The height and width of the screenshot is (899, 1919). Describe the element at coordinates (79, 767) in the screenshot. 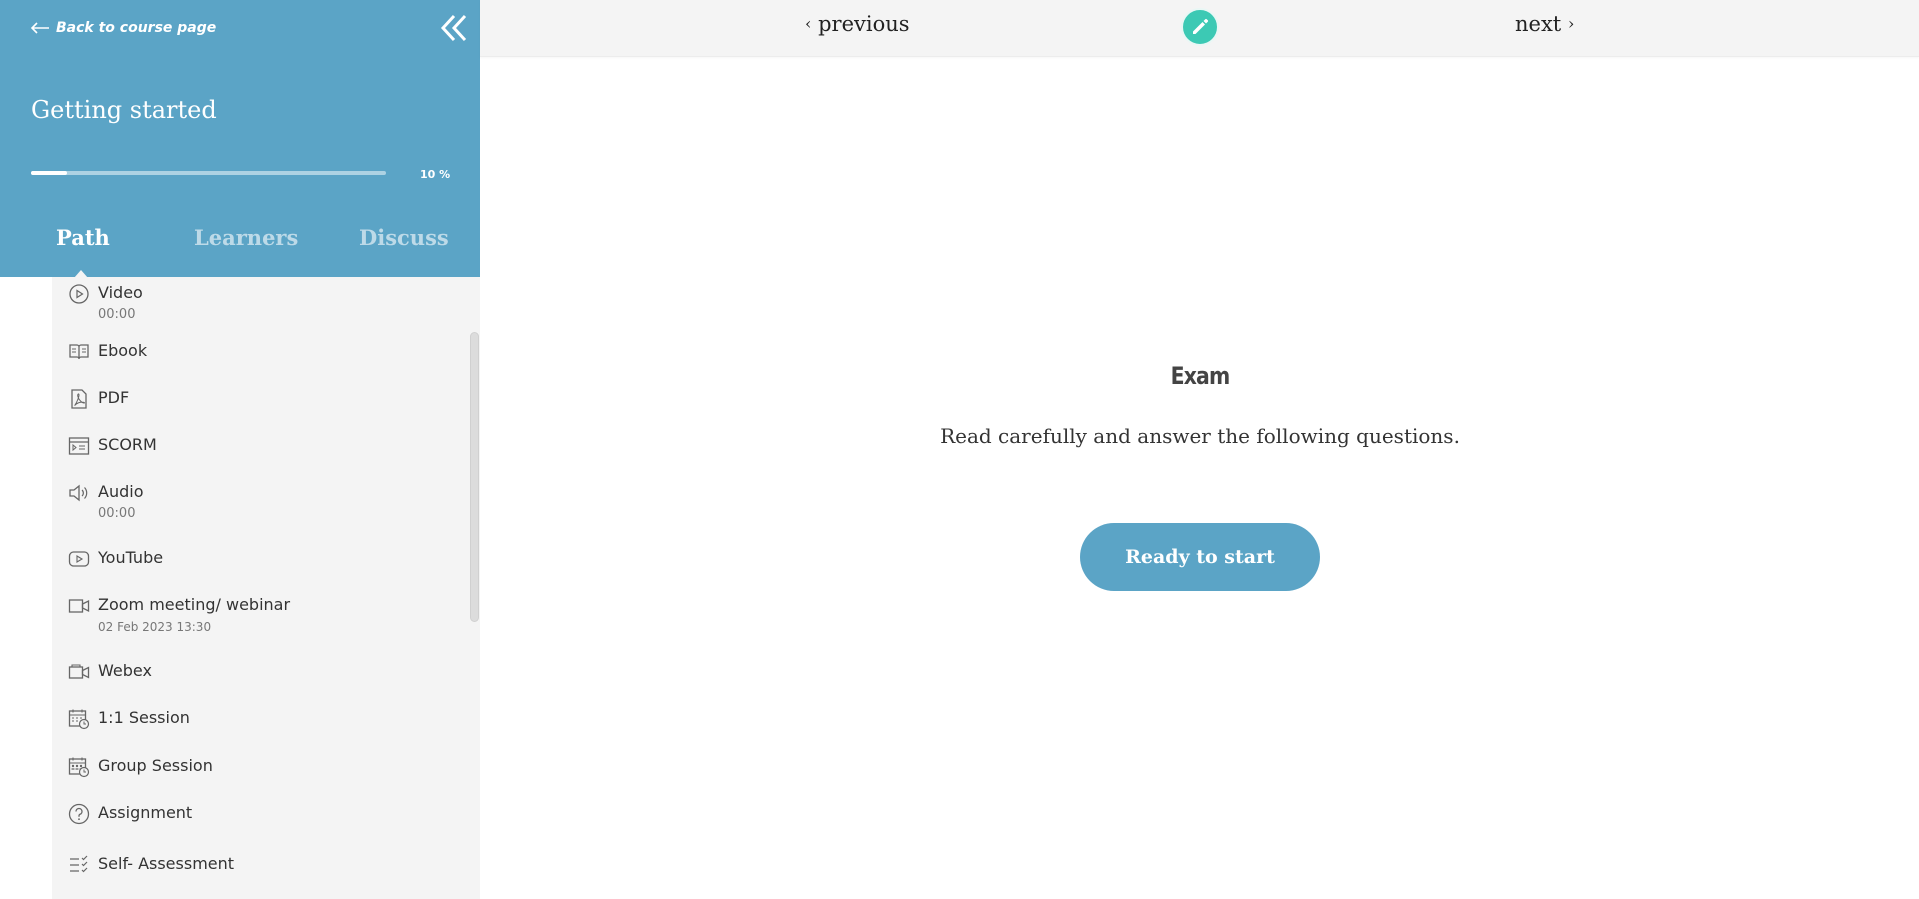

I see `group-calendar-icon` at that location.